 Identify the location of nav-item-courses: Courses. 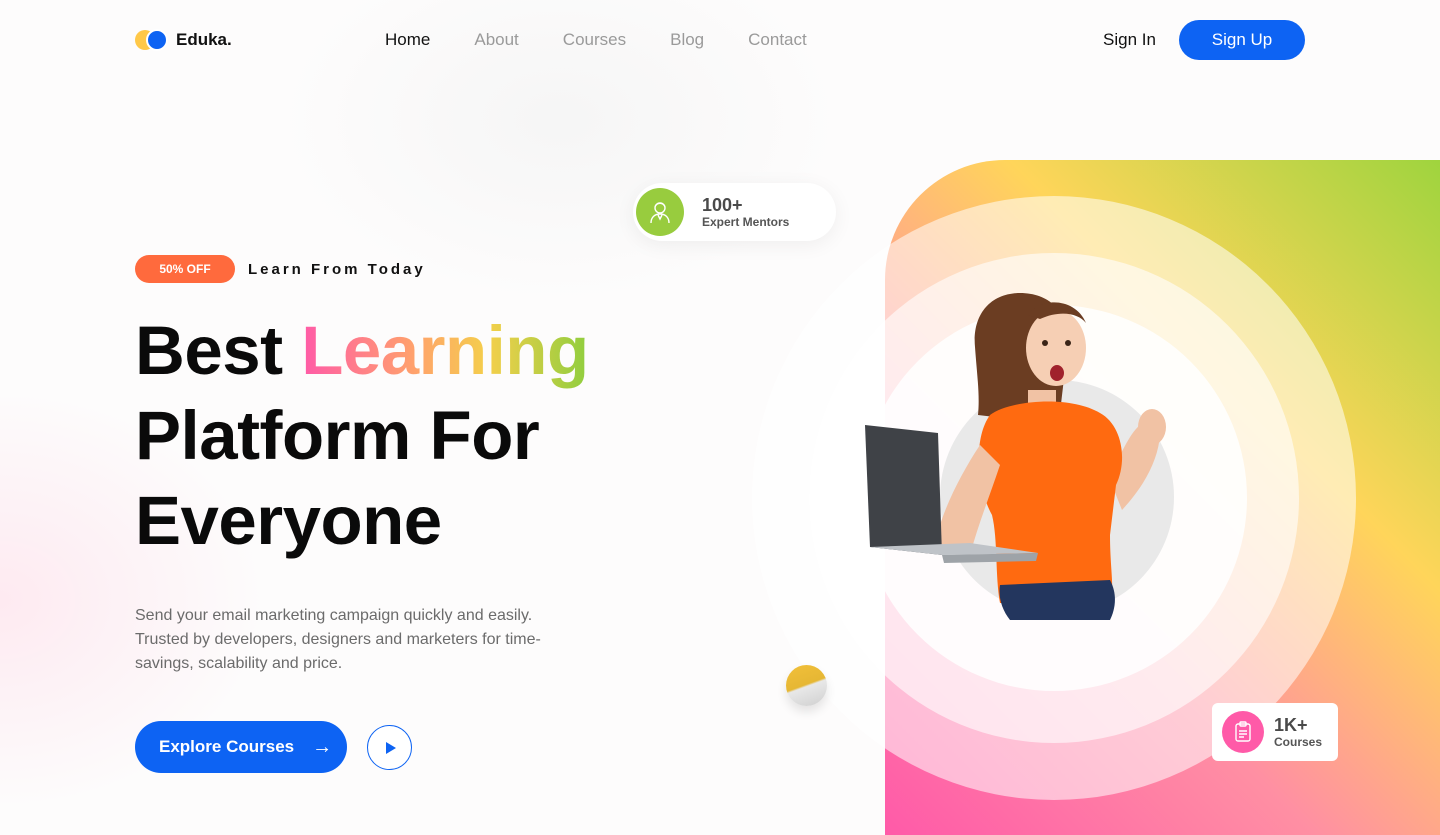
(594, 40).